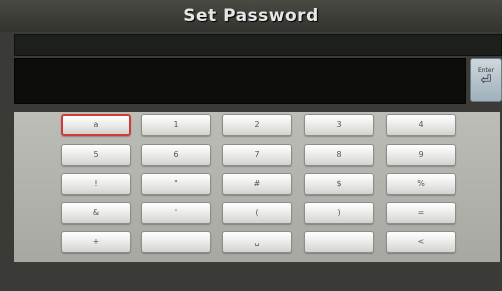 The height and width of the screenshot is (291, 502). Describe the element at coordinates (251, 276) in the screenshot. I see `bottom-bar` at that location.